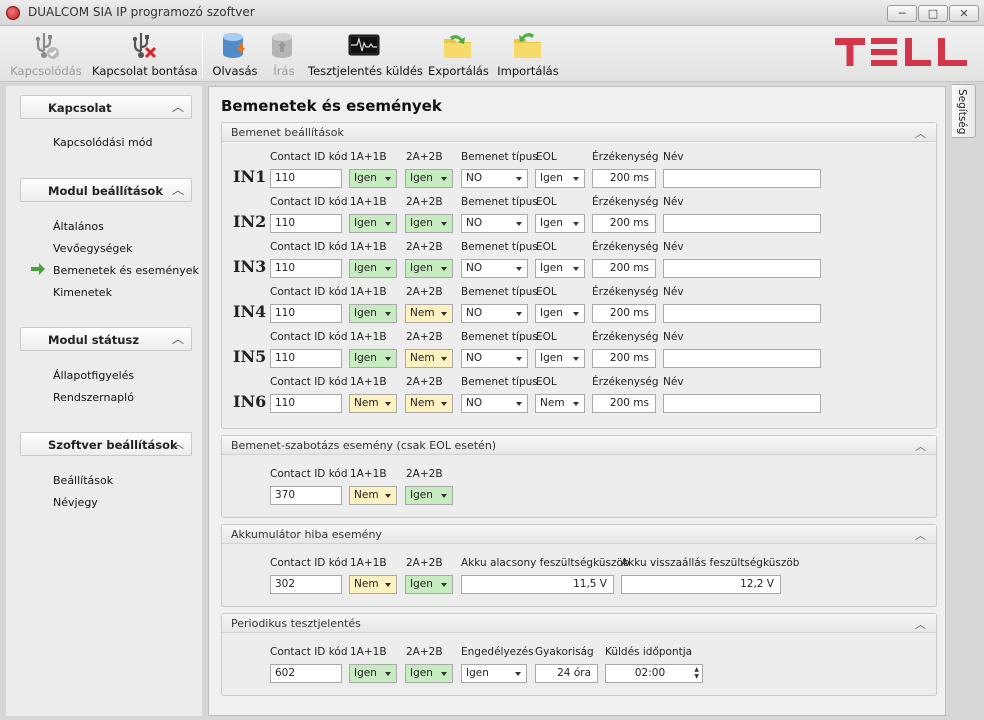 The width and height of the screenshot is (984, 720). I want to click on sabotage-1a1b-select: Nem, so click(373, 495).